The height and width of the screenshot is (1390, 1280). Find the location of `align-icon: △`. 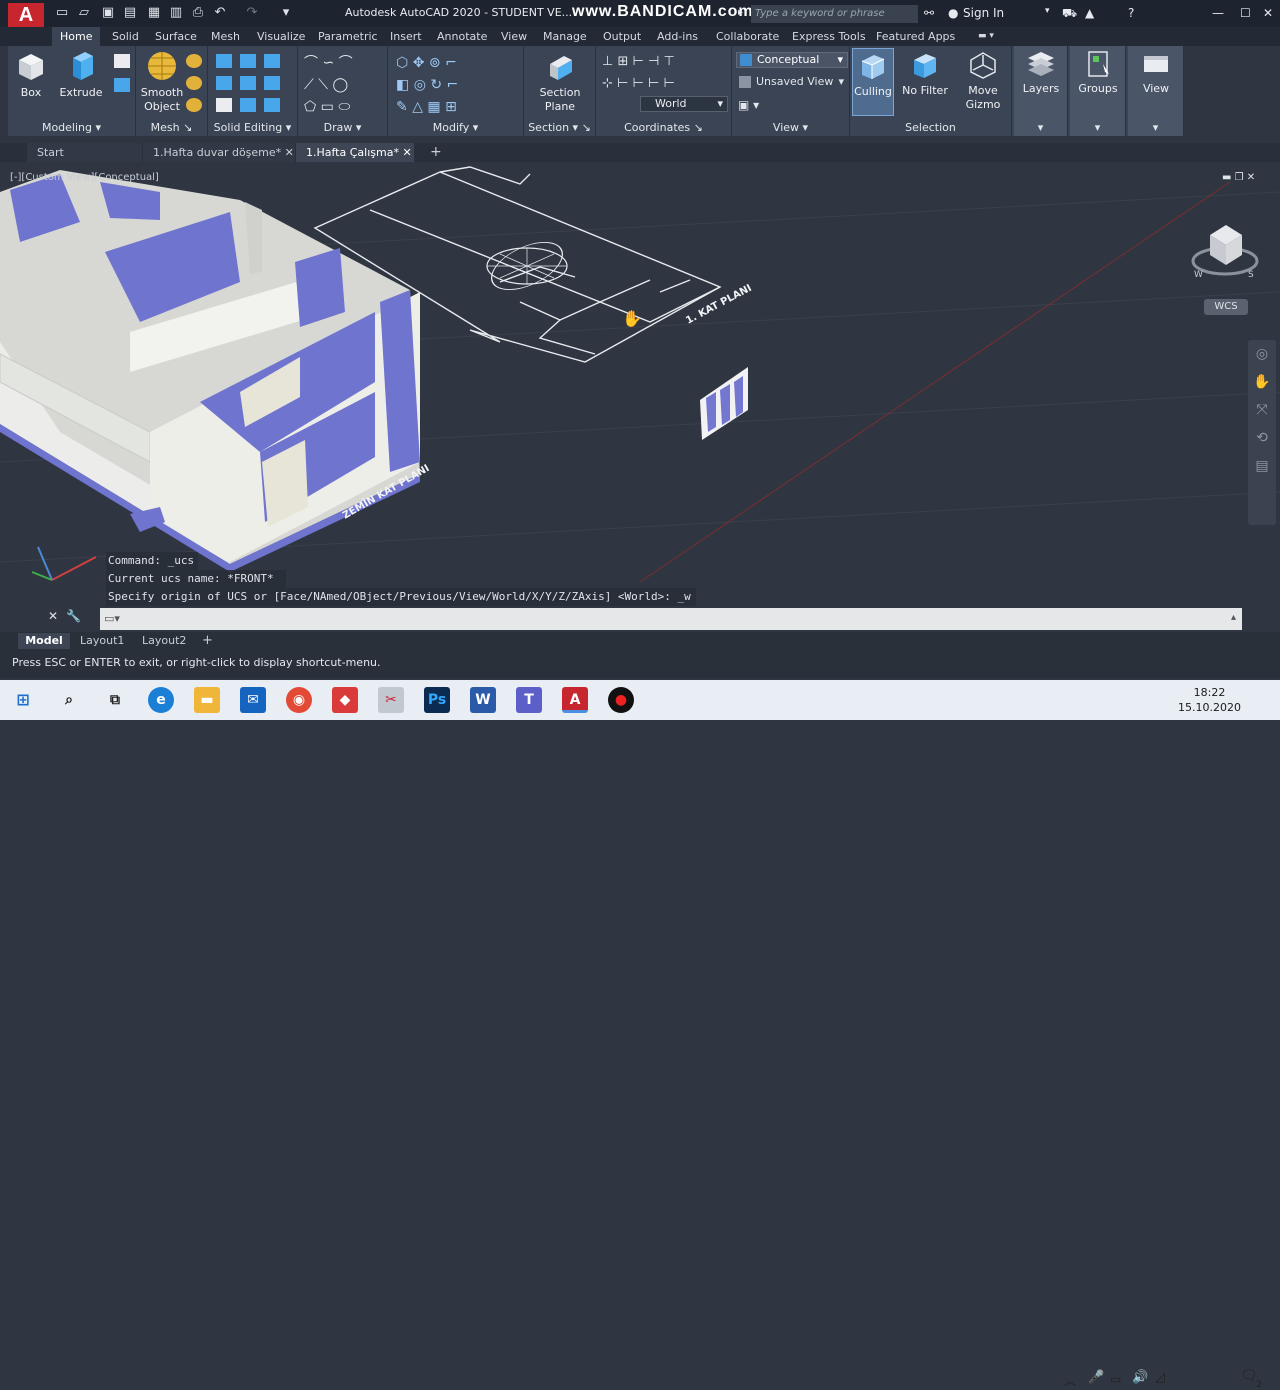

align-icon: △ is located at coordinates (417, 107).